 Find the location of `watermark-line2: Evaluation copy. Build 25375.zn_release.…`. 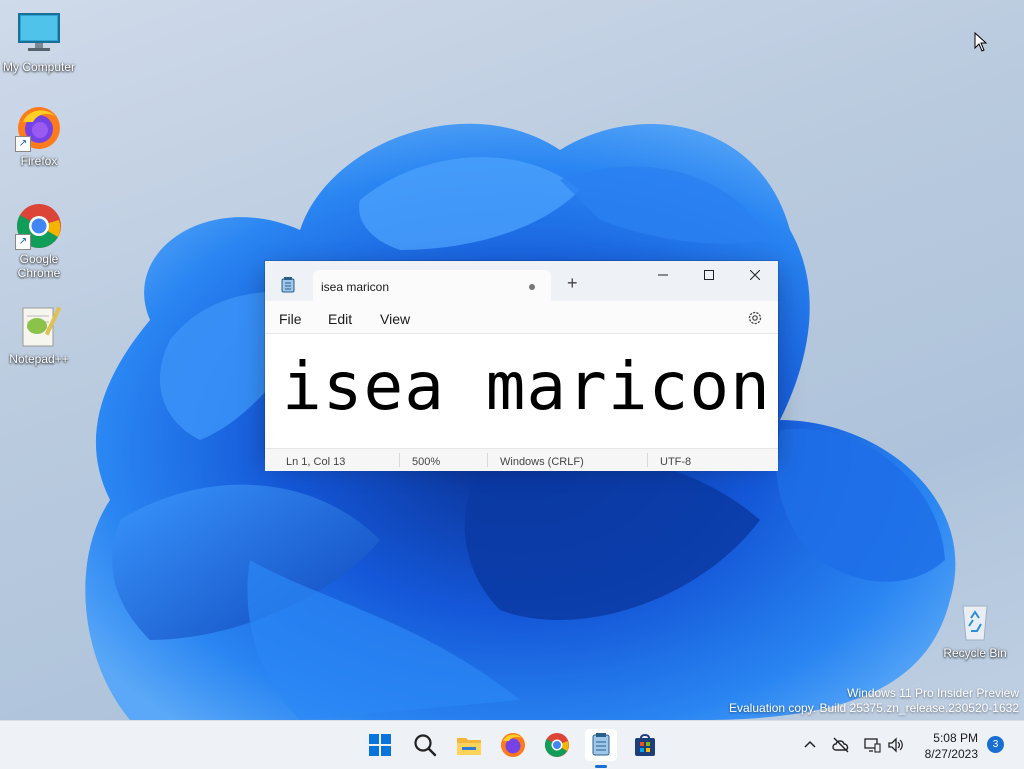

watermark-line2: Evaluation copy. Build 25375.zn_release.… is located at coordinates (874, 708).